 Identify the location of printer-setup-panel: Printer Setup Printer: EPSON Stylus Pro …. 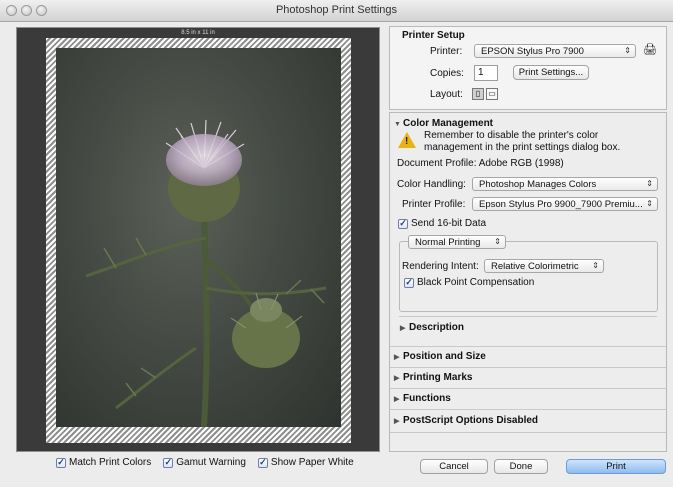
(528, 68).